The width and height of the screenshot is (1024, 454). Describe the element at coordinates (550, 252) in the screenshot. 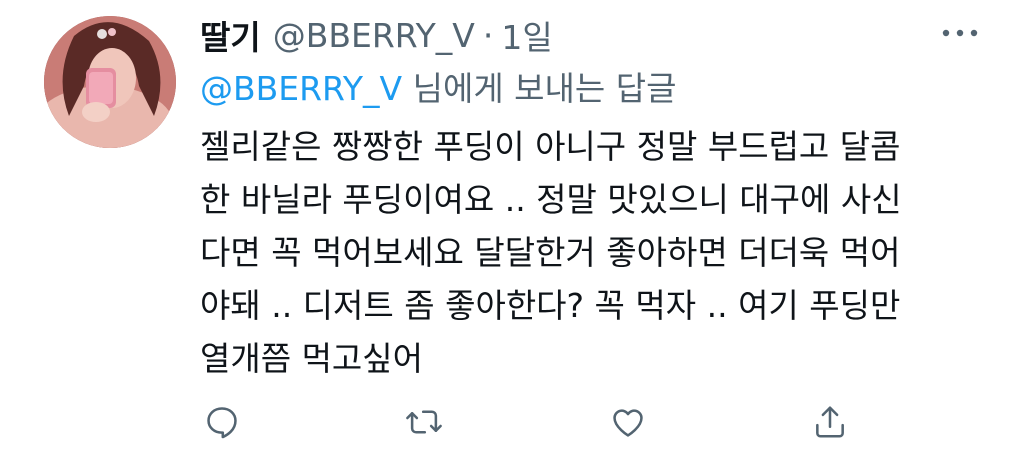

I see `tweet-text-line: 다면 꼭 먹어보세요 달달한거 좋아하면 더더욱 먹어` at that location.